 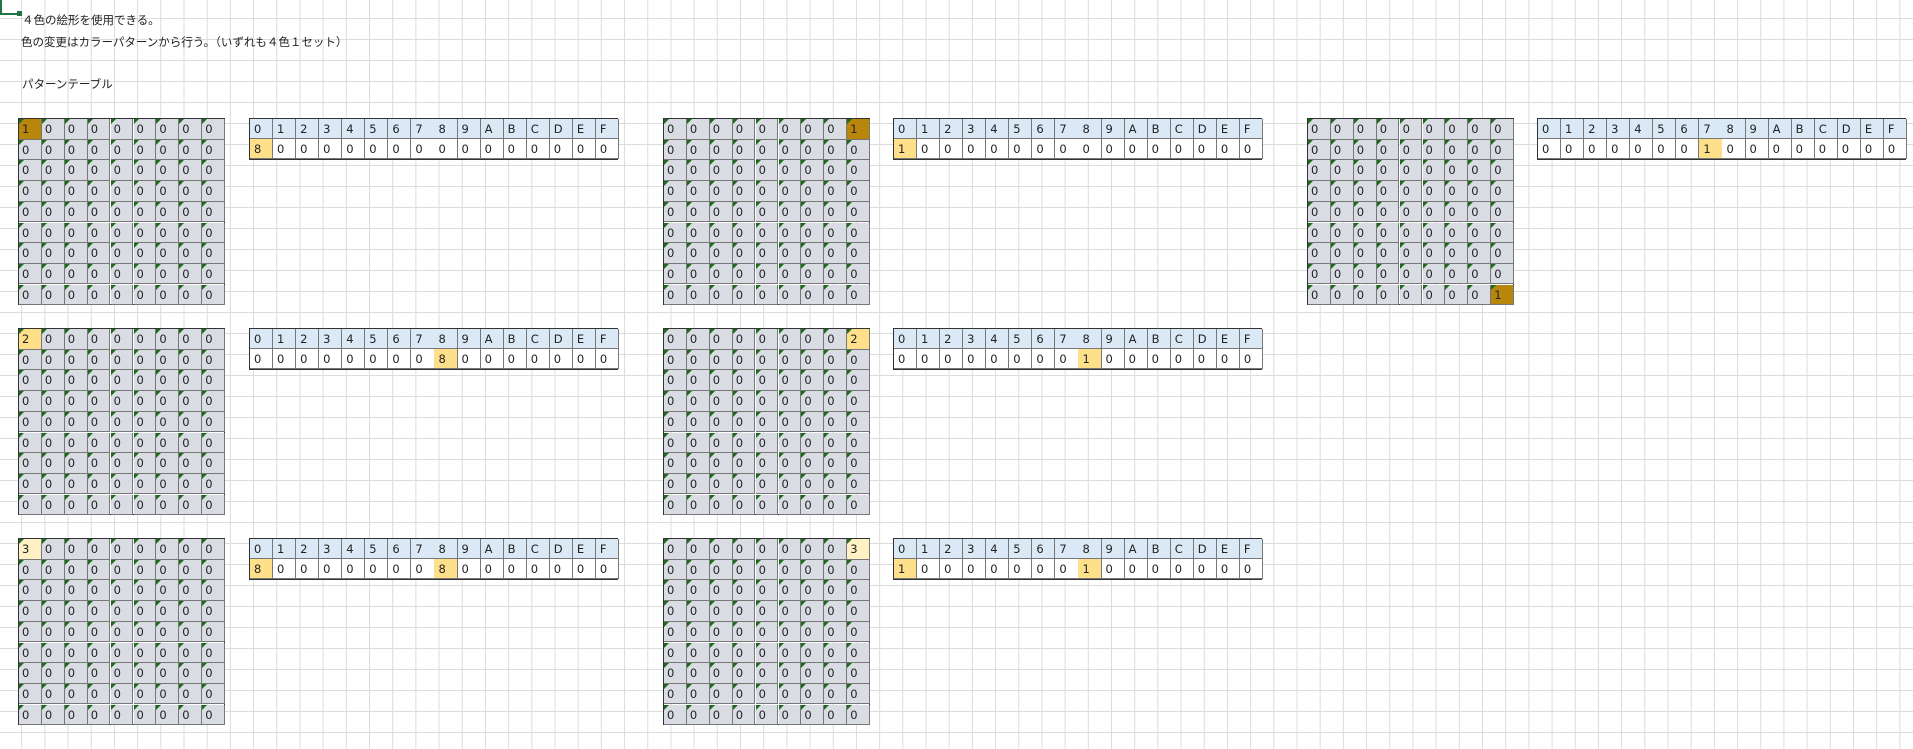 I want to click on pattern-header-cell: E, so click(x=584, y=339).